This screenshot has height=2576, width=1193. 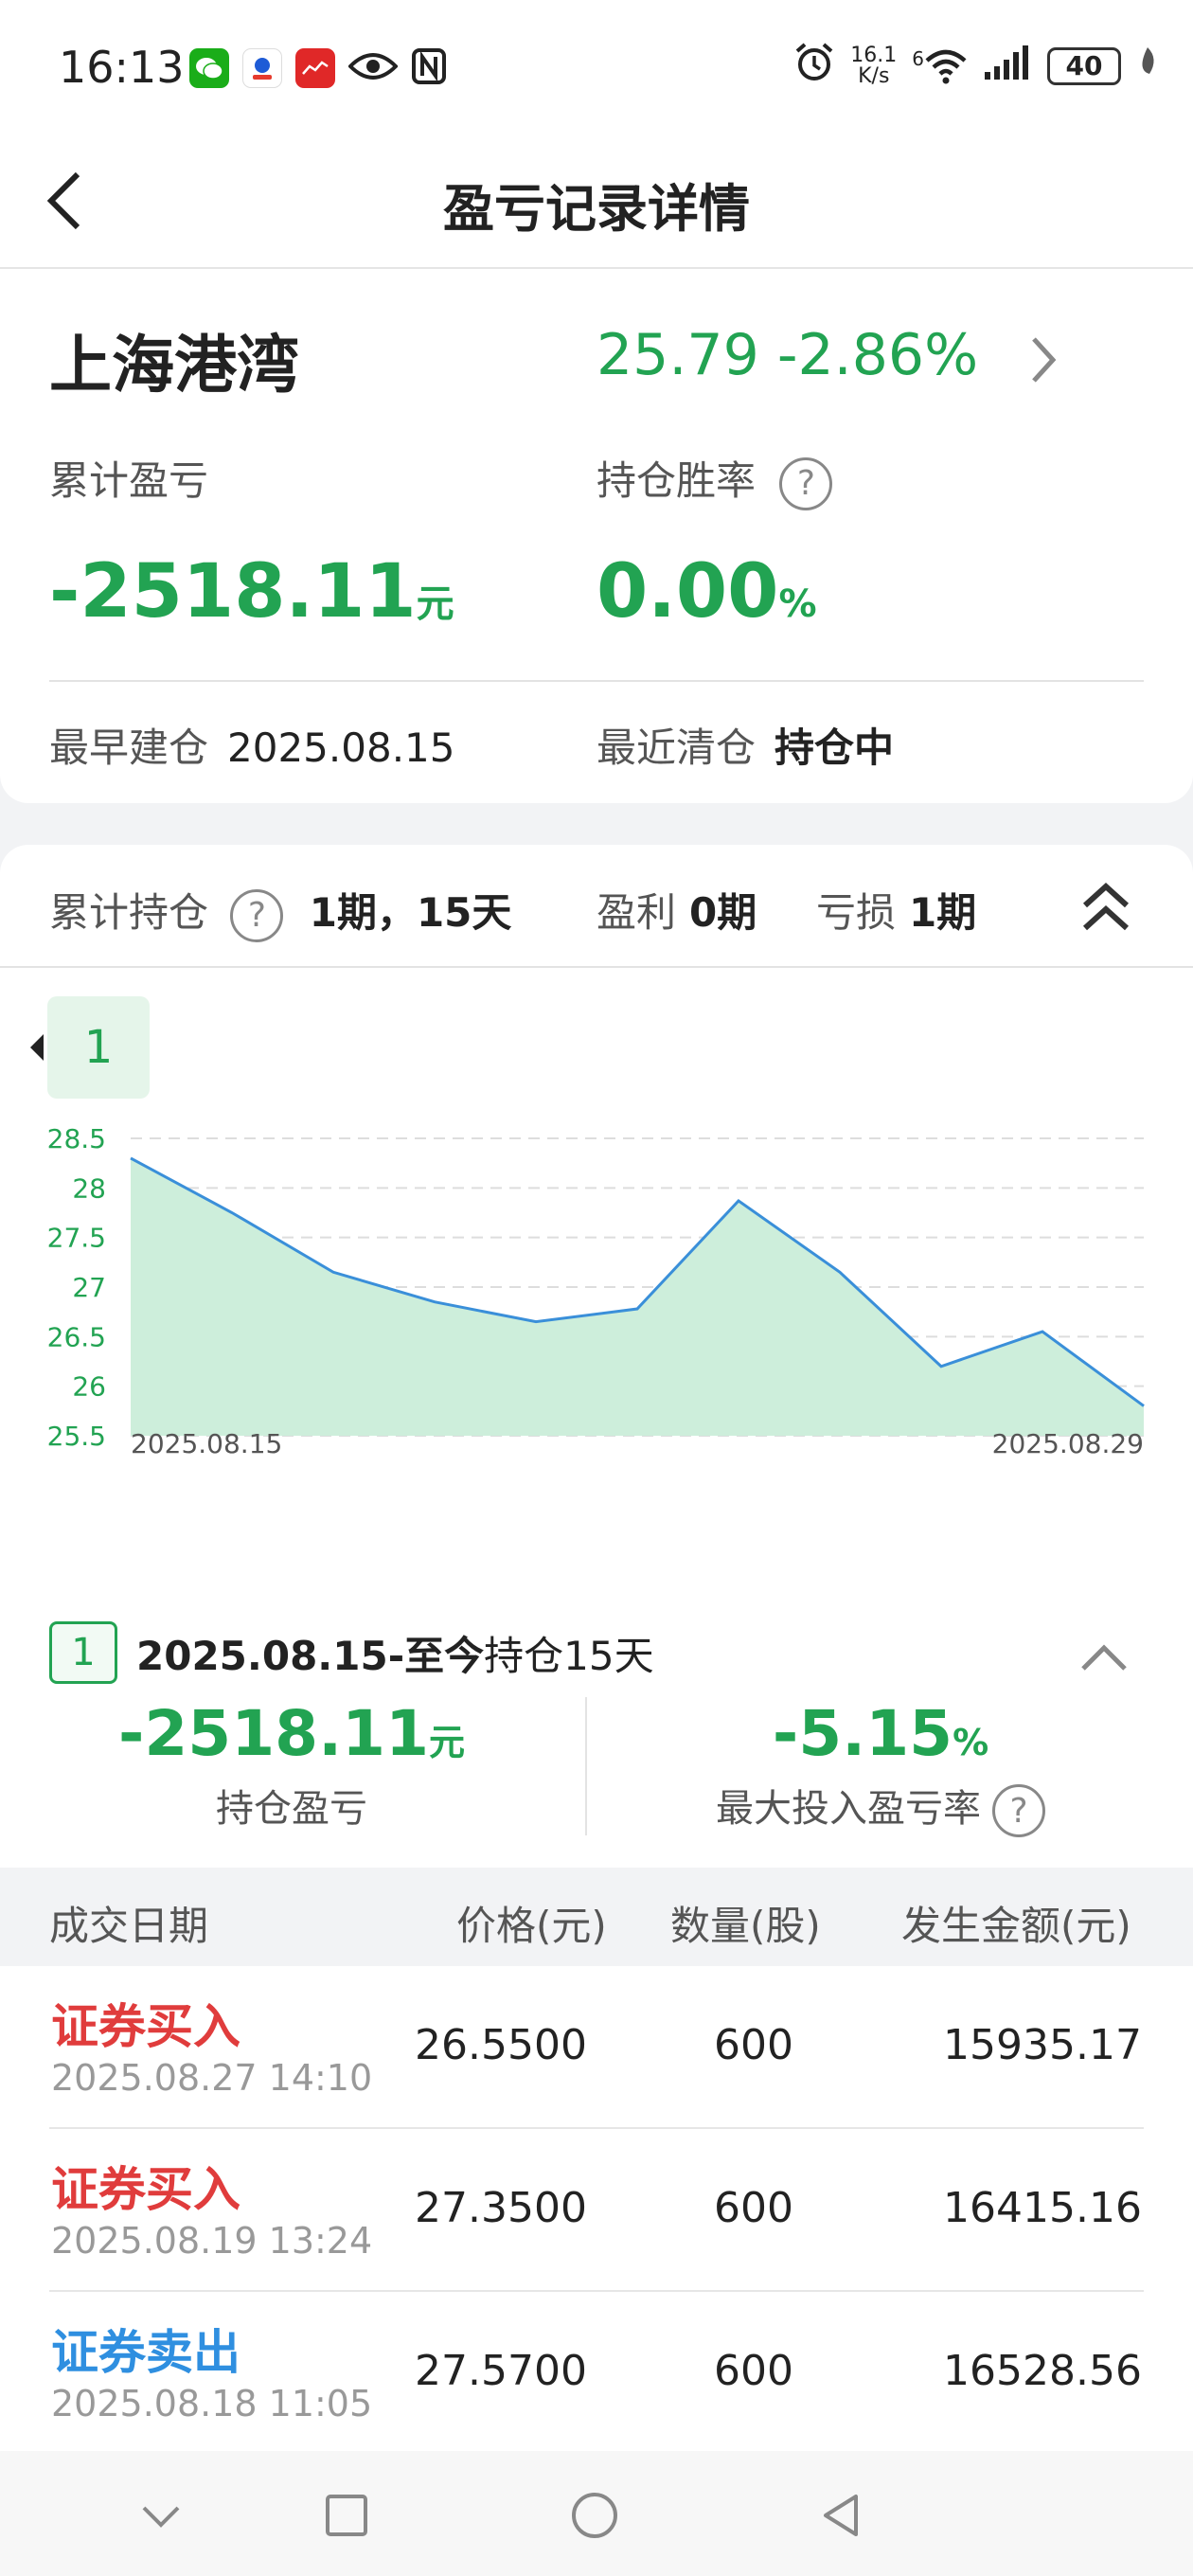 What do you see at coordinates (1042, 2208) in the screenshot?
I see `trade-amount: 16415.16` at bounding box center [1042, 2208].